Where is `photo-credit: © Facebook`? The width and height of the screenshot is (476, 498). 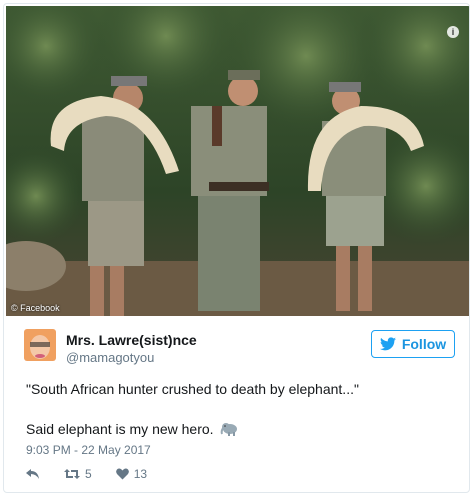 photo-credit: © Facebook is located at coordinates (35, 308).